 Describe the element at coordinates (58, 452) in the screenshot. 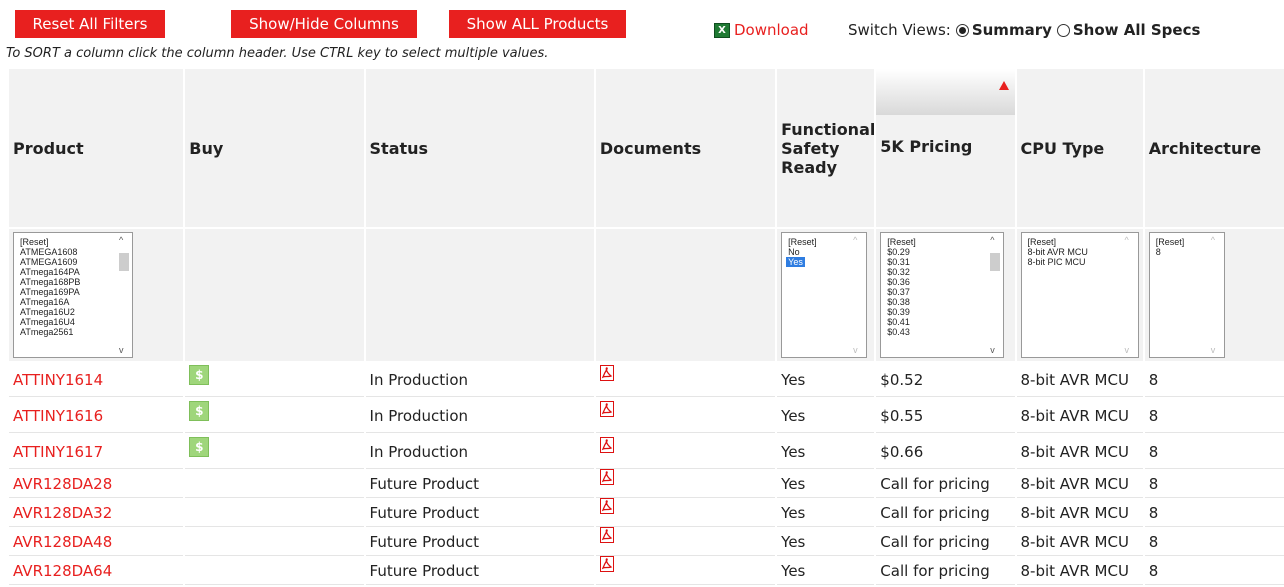

I see `product-link: ATTINY1617` at that location.